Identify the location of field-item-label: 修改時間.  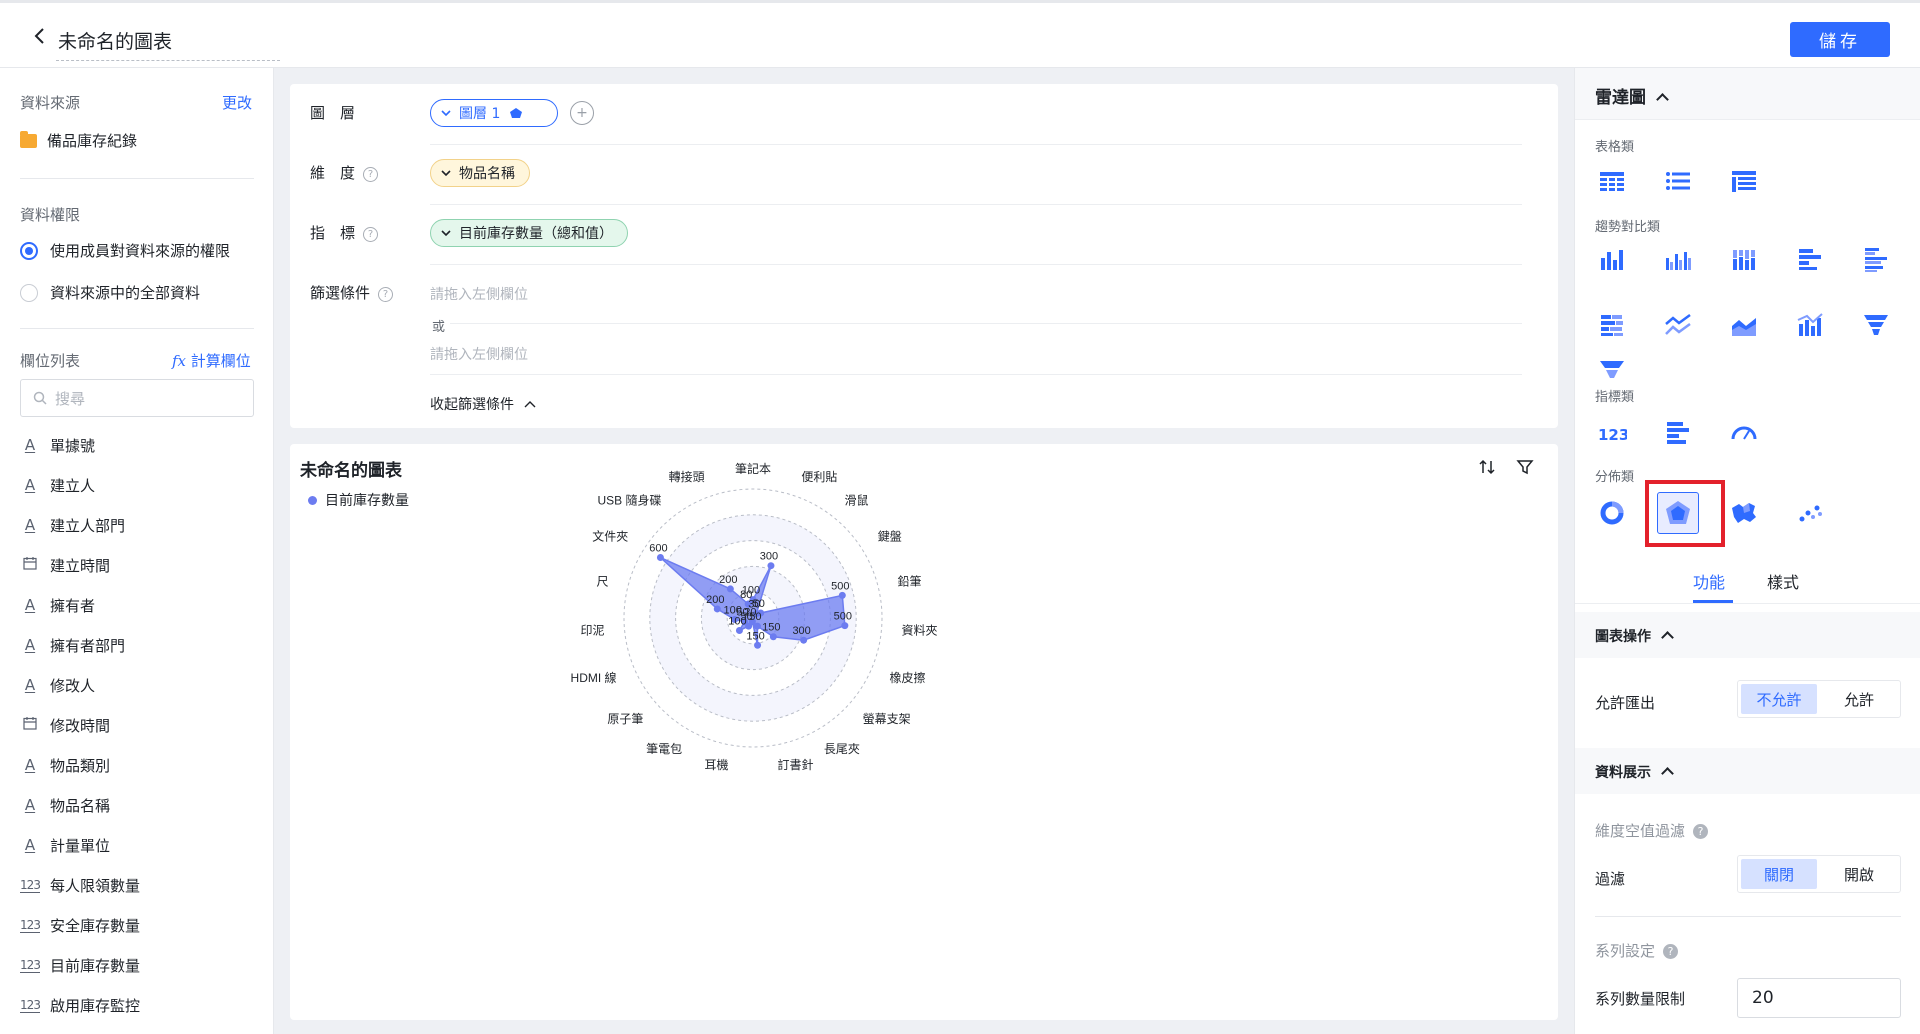
(80, 725).